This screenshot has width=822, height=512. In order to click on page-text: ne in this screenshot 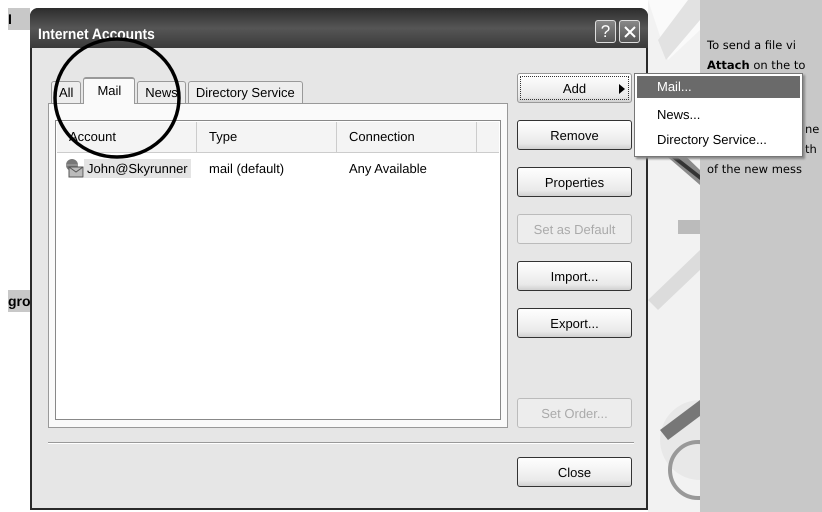, I will do `click(812, 129)`.